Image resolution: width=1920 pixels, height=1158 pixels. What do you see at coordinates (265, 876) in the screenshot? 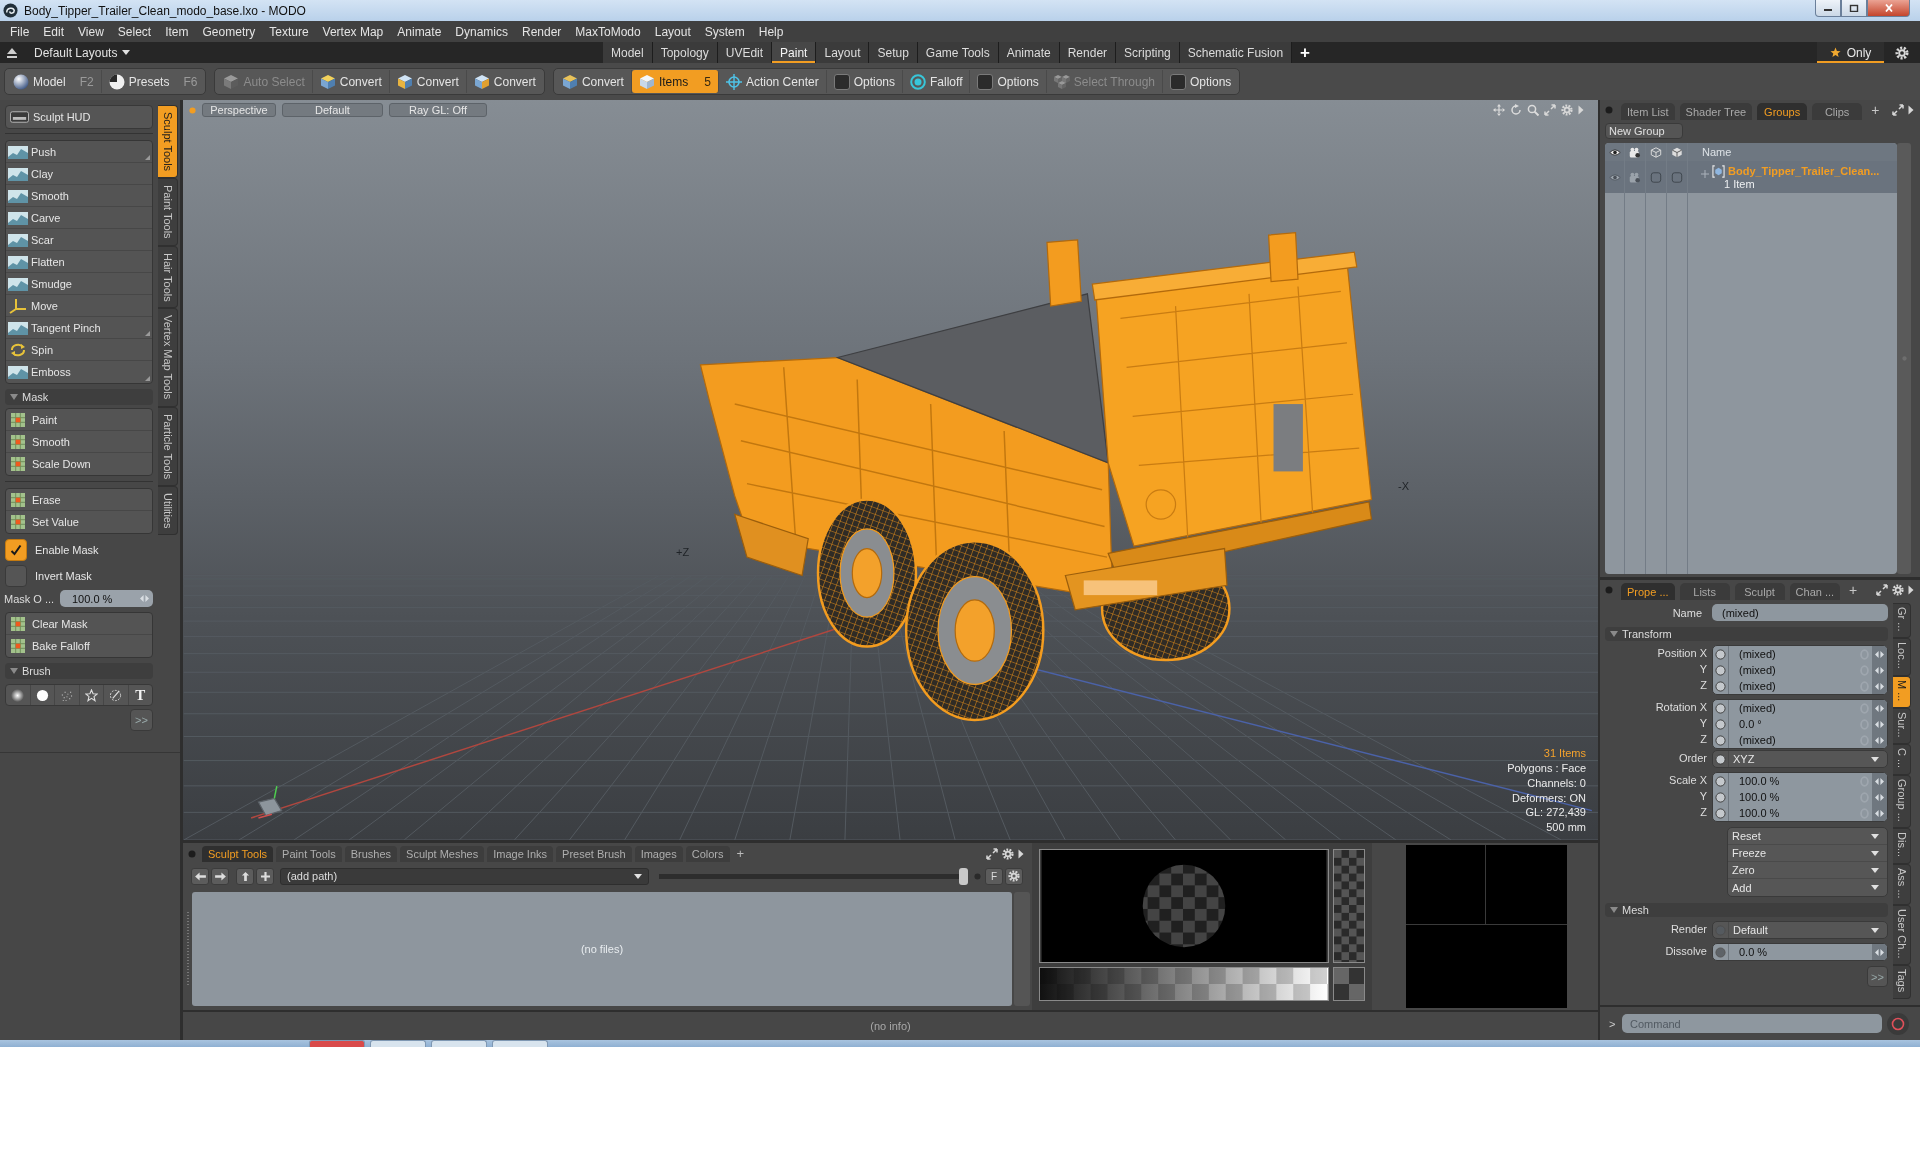
I see `add-button` at bounding box center [265, 876].